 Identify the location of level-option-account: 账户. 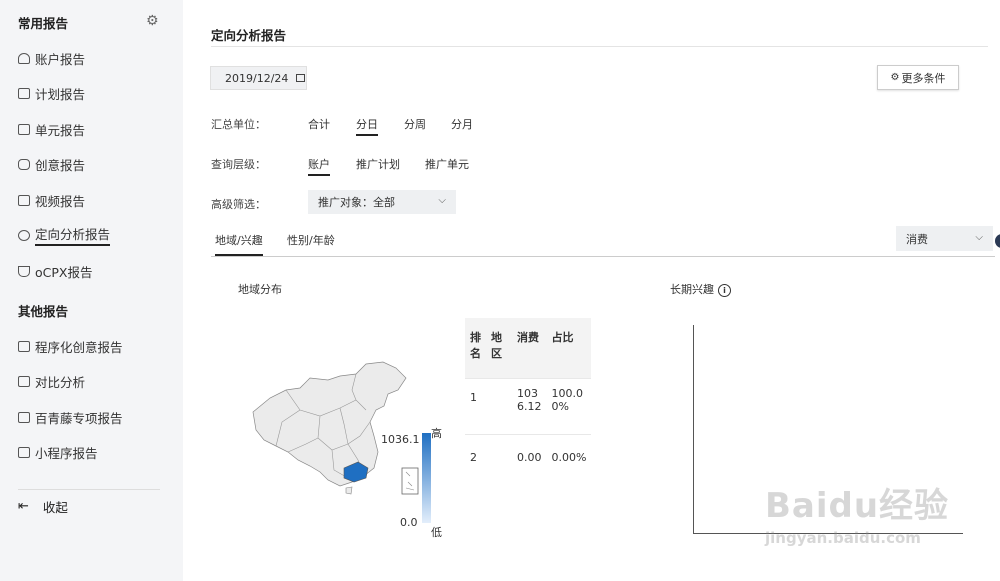
(319, 166).